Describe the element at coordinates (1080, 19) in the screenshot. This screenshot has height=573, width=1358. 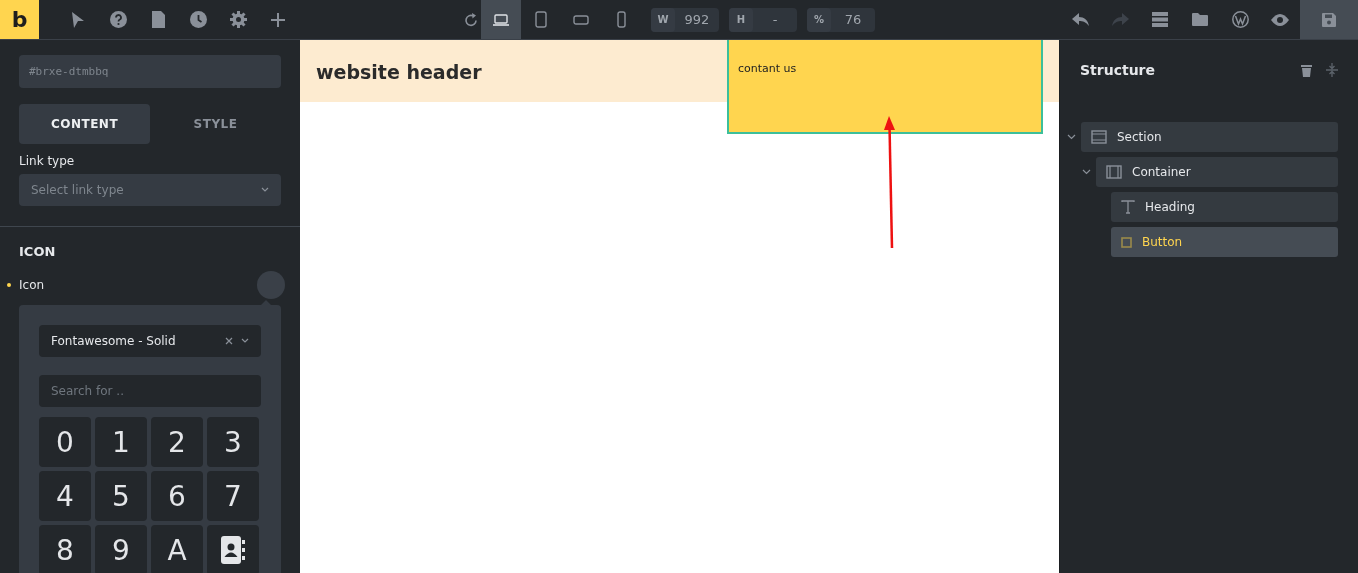
I see `undo-icon` at that location.